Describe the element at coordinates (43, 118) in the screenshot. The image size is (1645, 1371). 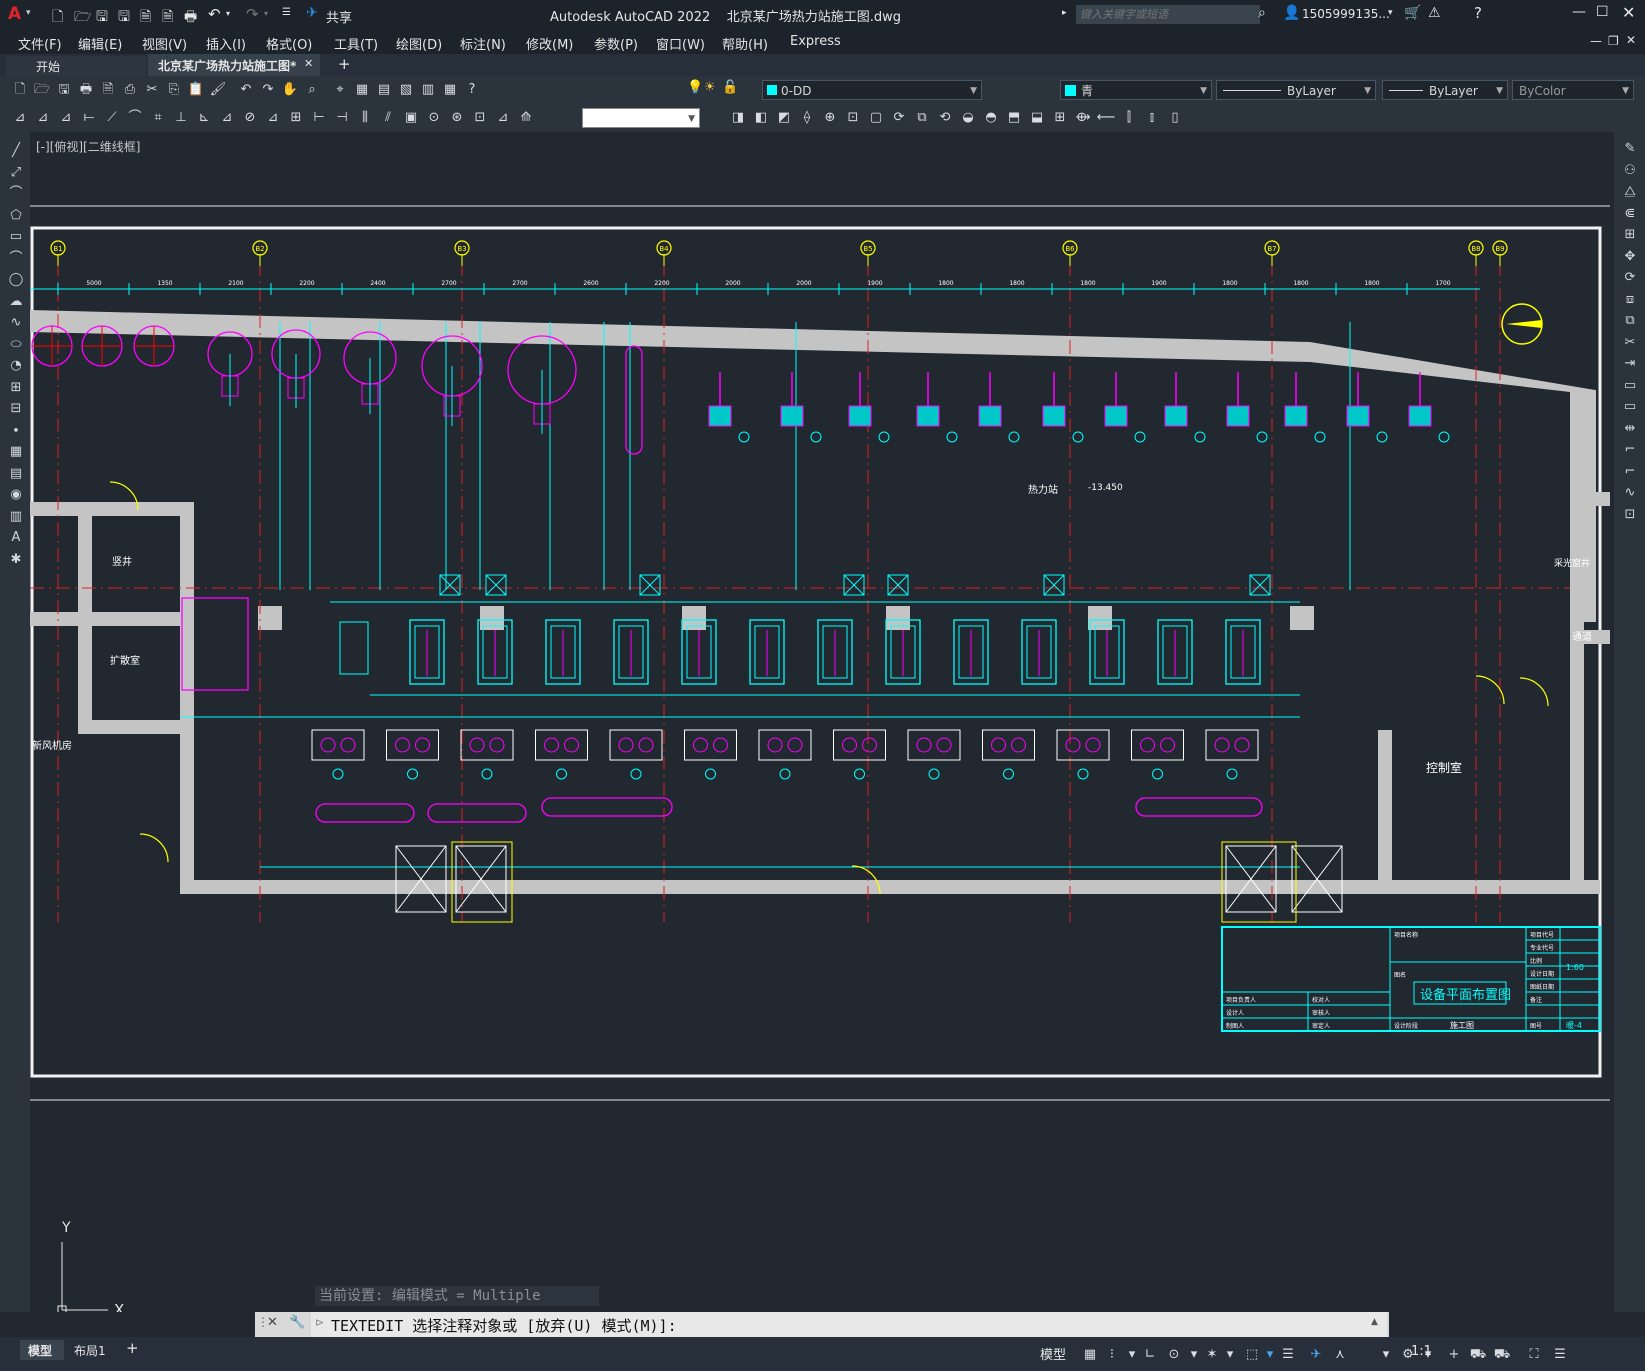
I see `dim-tool-1-icon: ⊿` at that location.